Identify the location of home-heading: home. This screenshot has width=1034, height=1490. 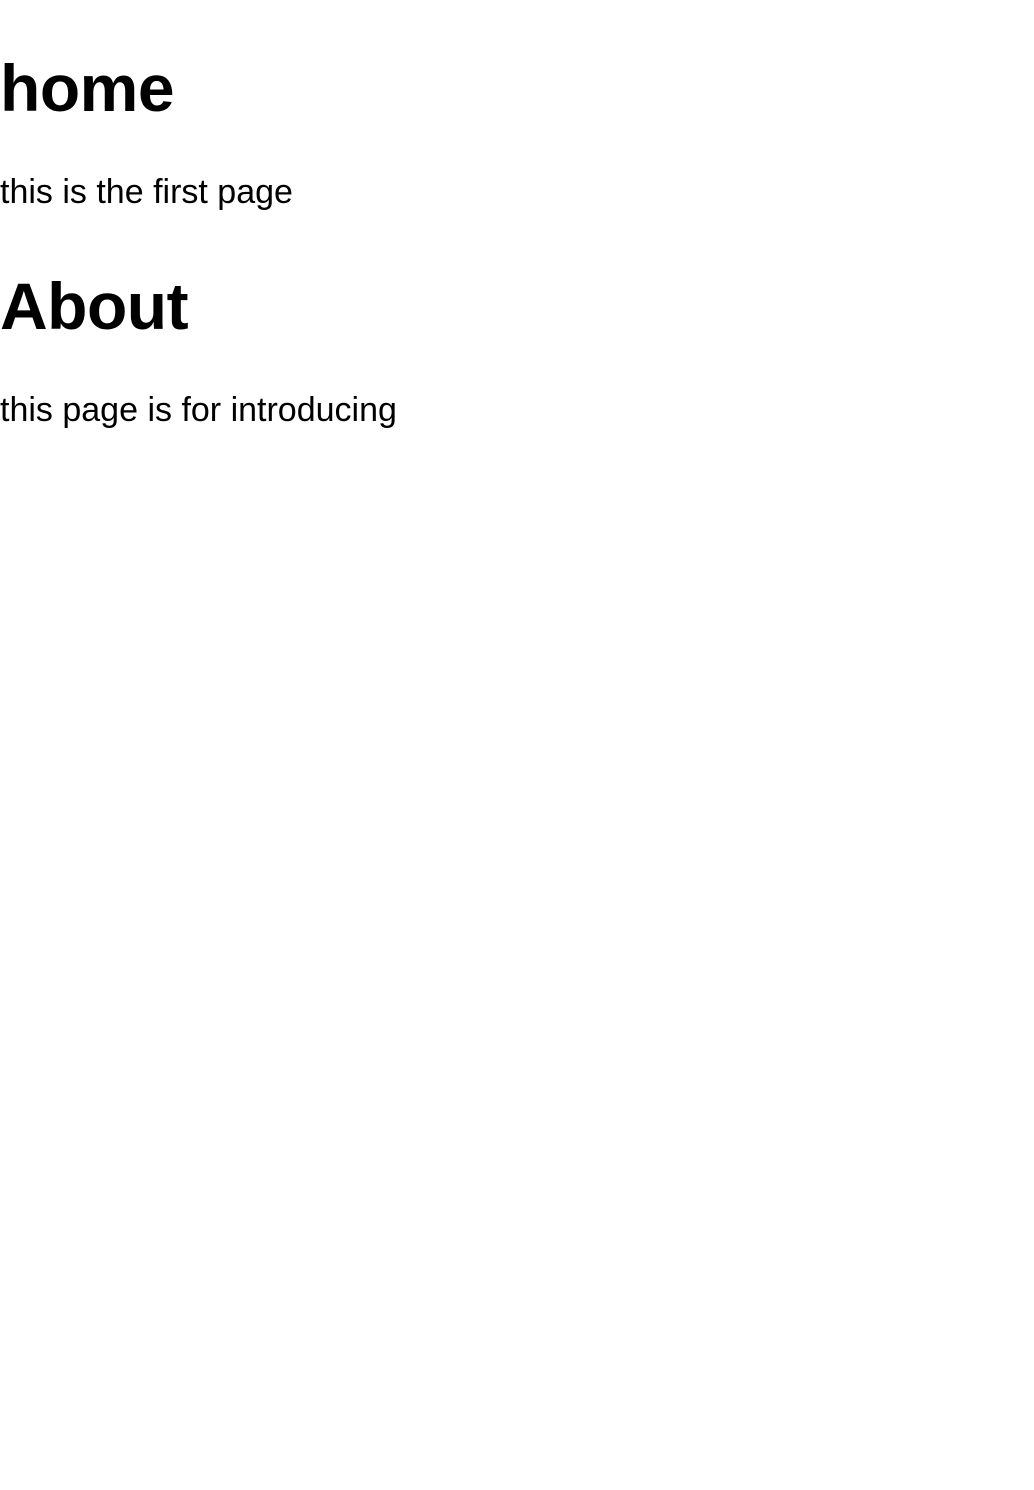
(87, 88).